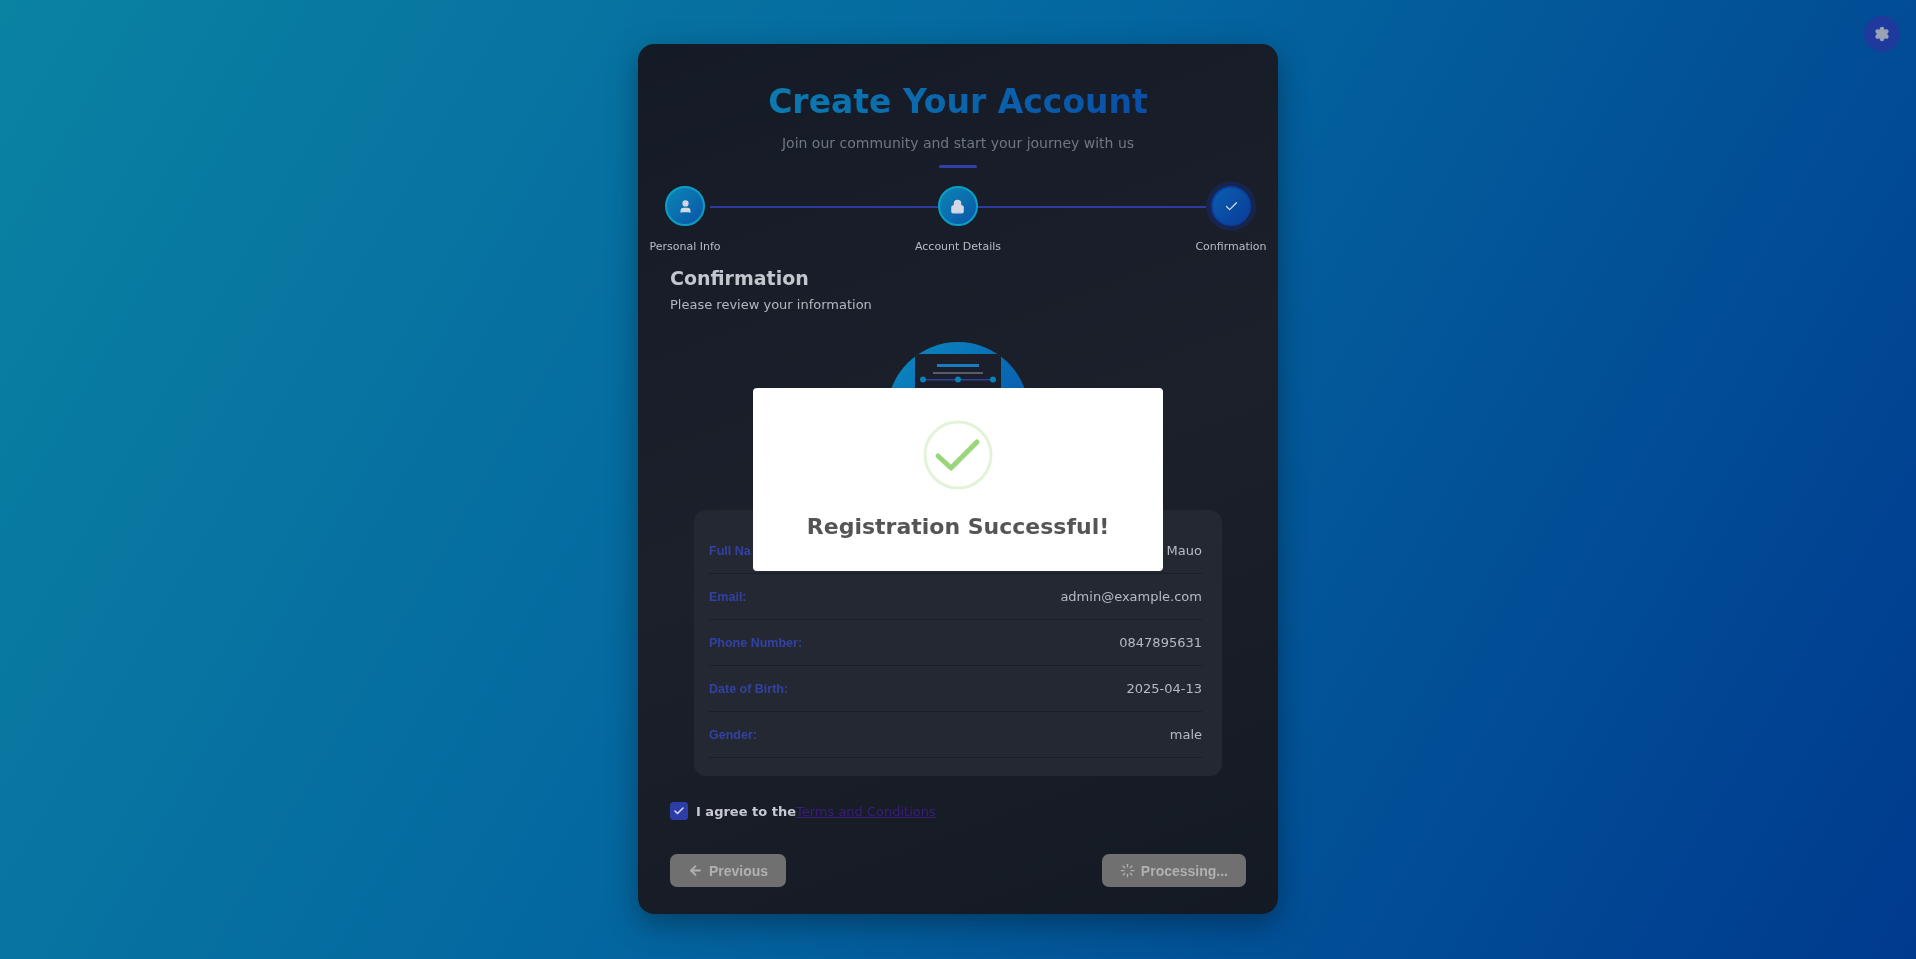 This screenshot has width=1916, height=959. I want to click on section-subtitle: Please review your information, so click(771, 304).